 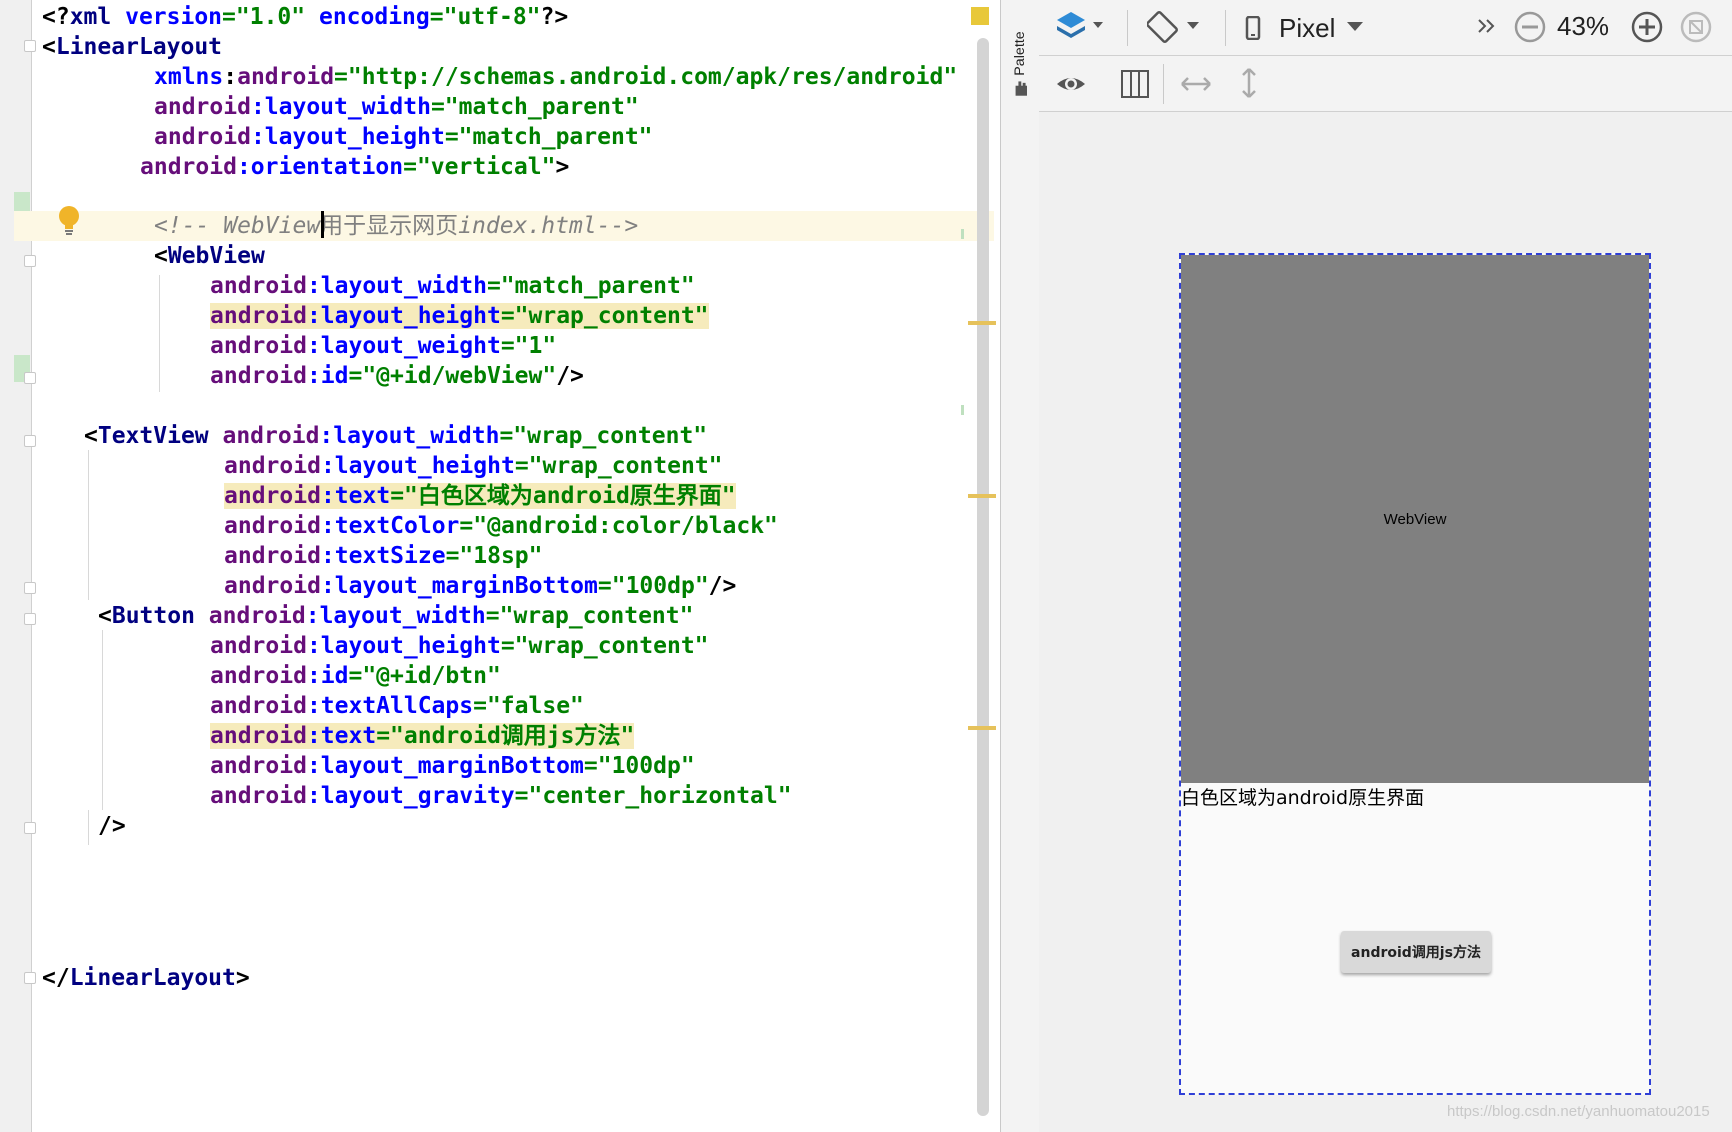 I want to click on code-line: android:text="白色区域为android原生界面", so click(x=480, y=496).